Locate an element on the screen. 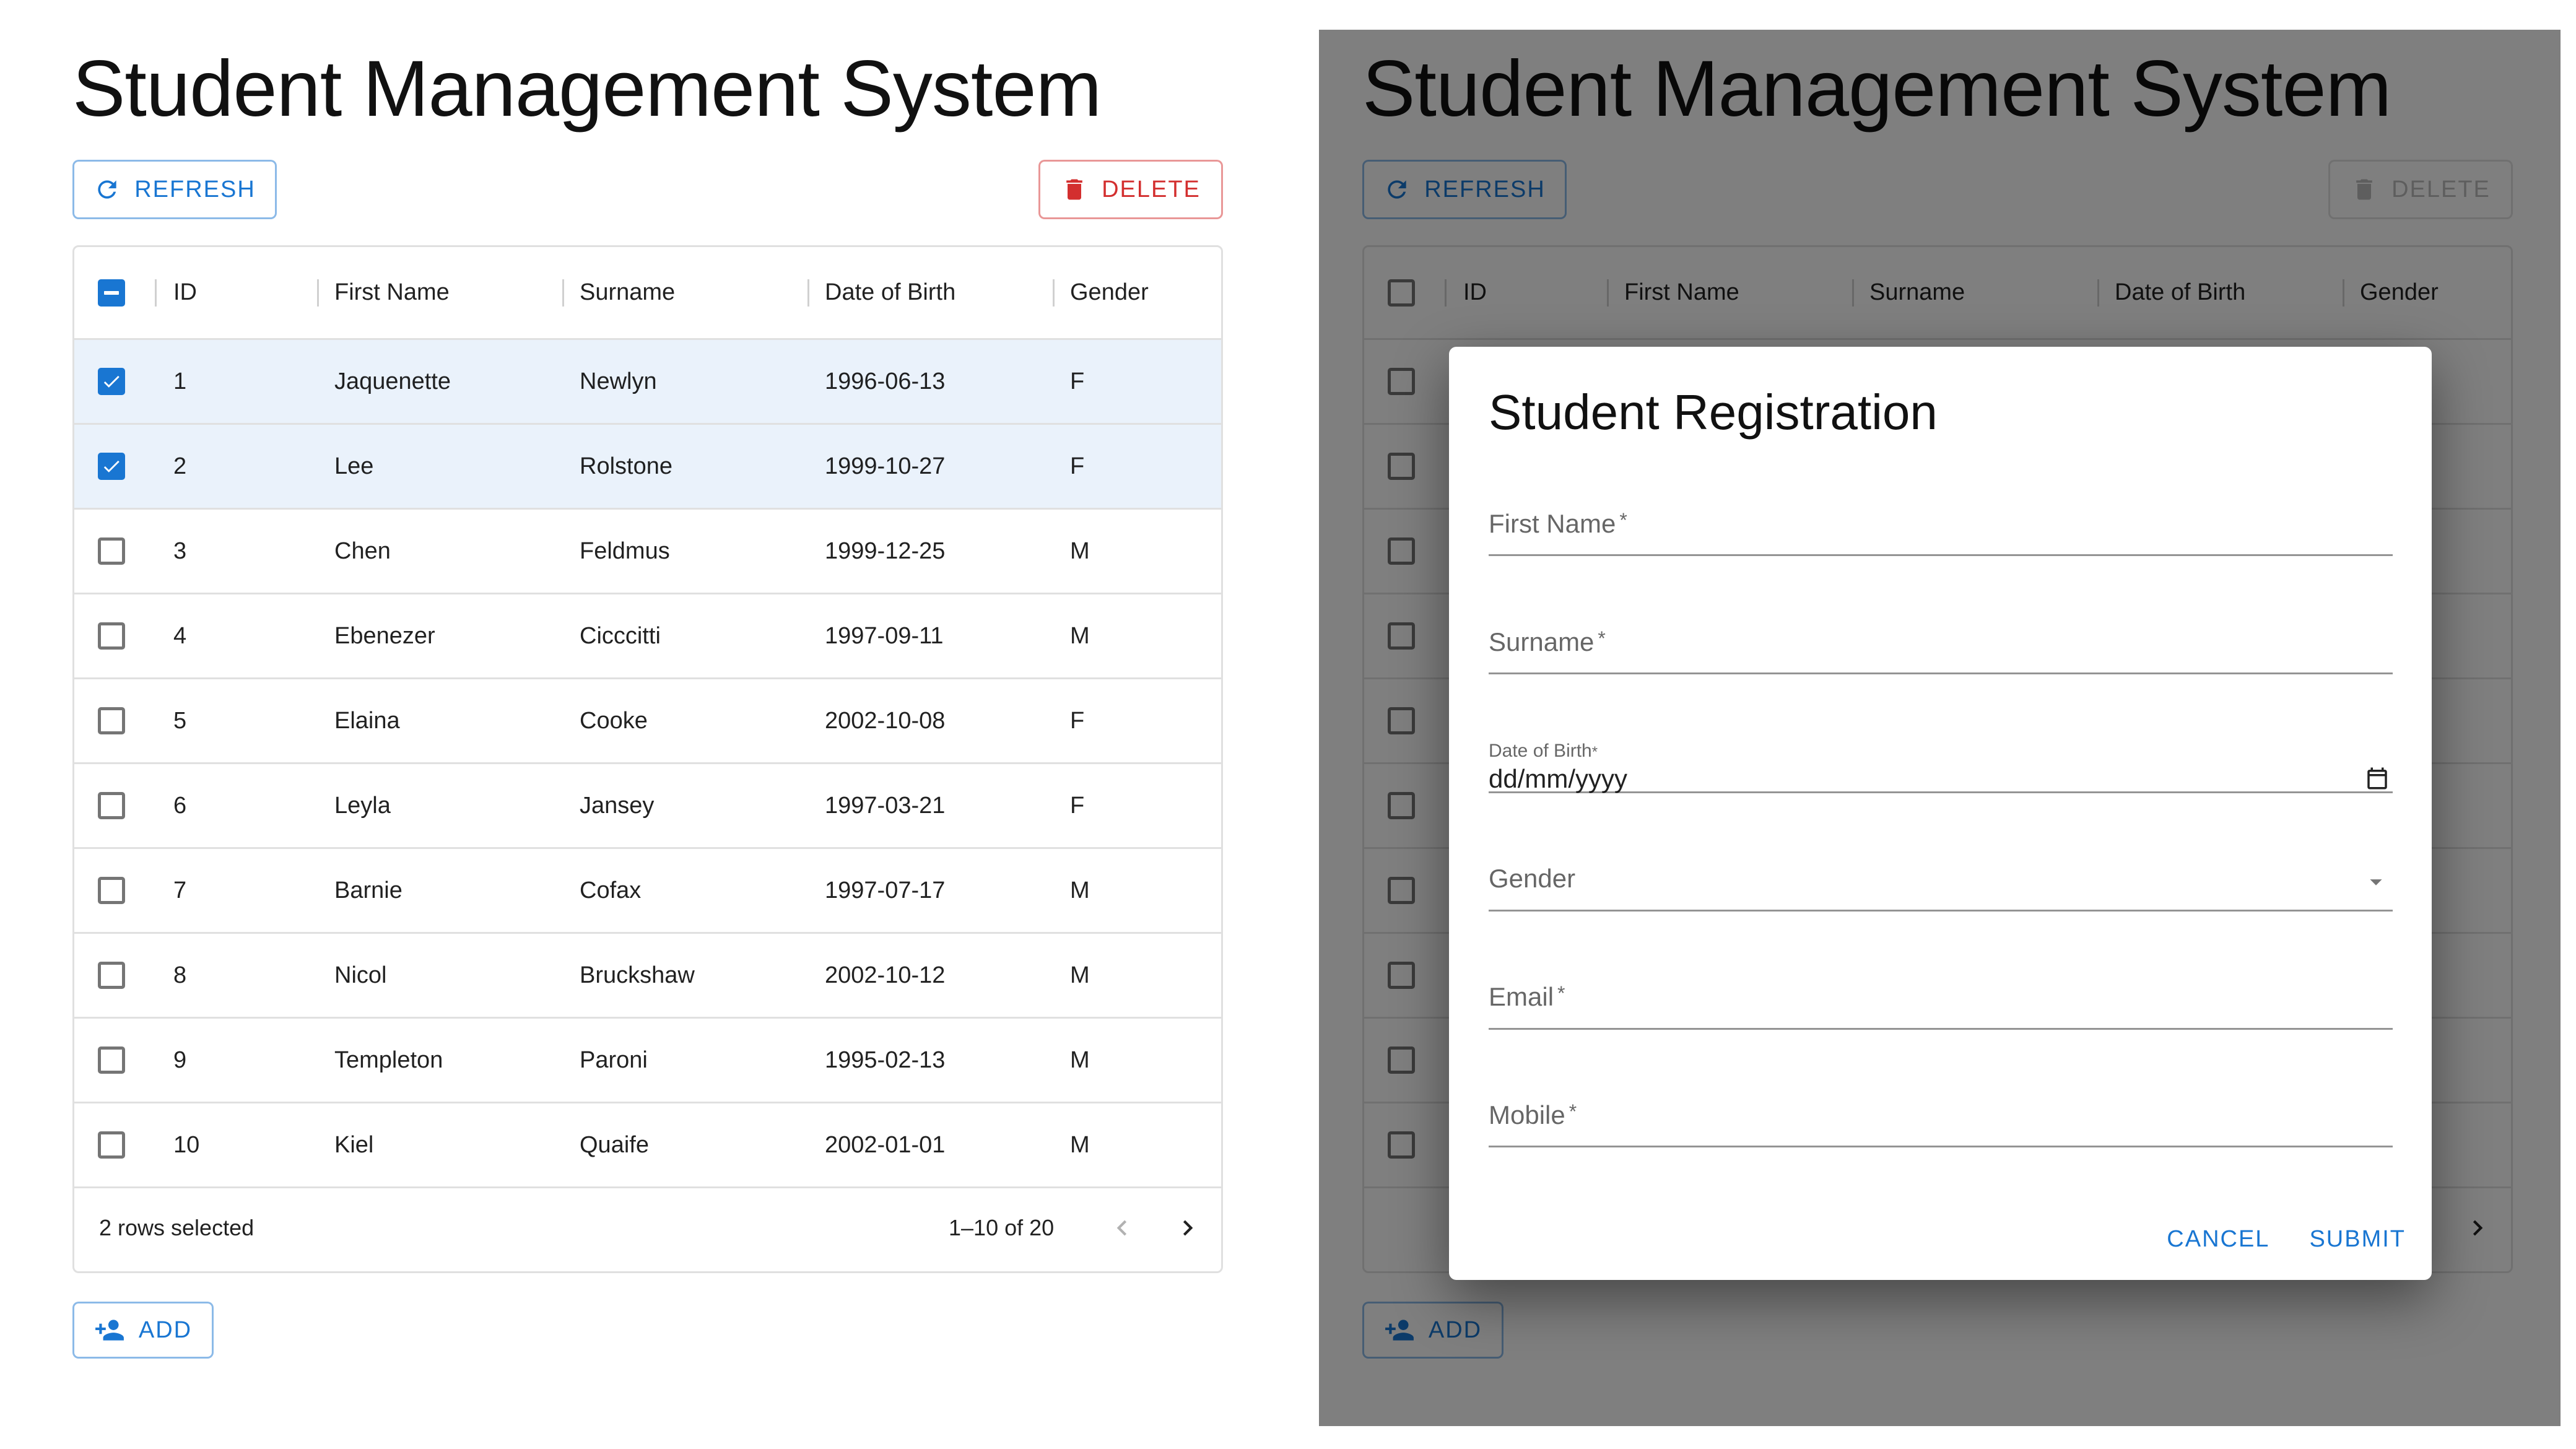 The image size is (2576, 1449). cell-first-name: Ebenezer is located at coordinates (384, 635).